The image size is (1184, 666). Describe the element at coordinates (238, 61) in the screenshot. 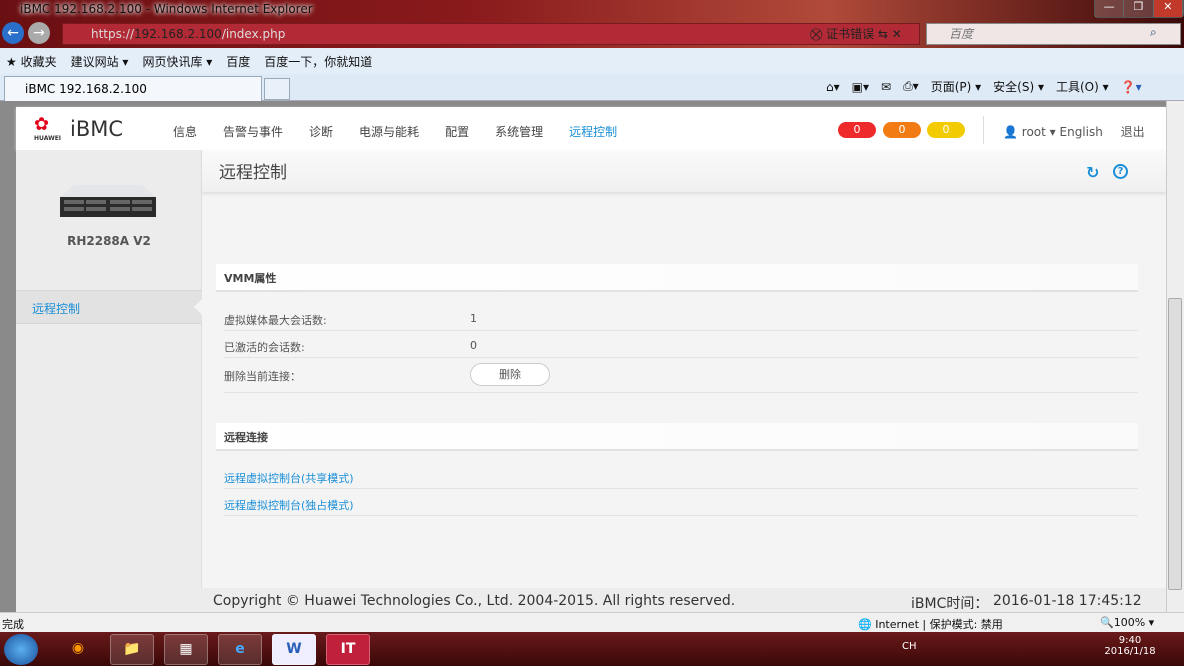

I see `fav-baidu: 百度` at that location.